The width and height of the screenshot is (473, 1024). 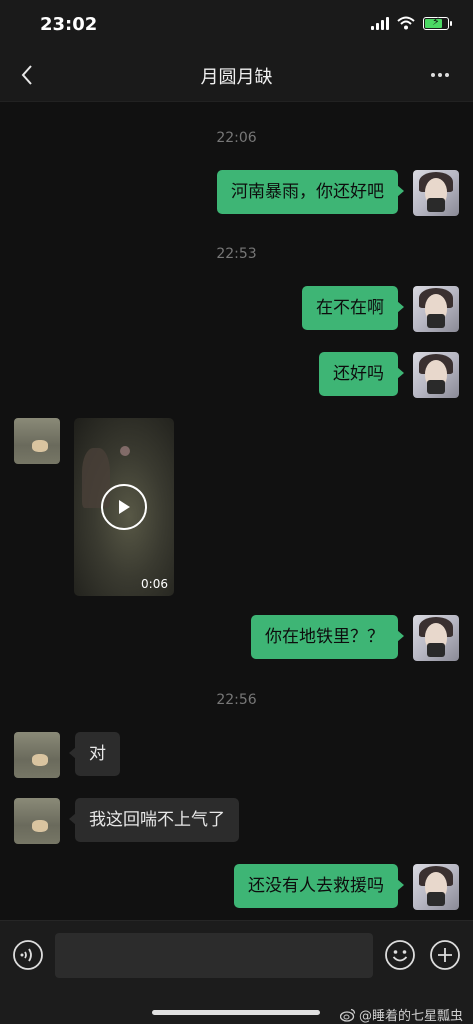 What do you see at coordinates (380, 23) in the screenshot?
I see `signal-icon` at bounding box center [380, 23].